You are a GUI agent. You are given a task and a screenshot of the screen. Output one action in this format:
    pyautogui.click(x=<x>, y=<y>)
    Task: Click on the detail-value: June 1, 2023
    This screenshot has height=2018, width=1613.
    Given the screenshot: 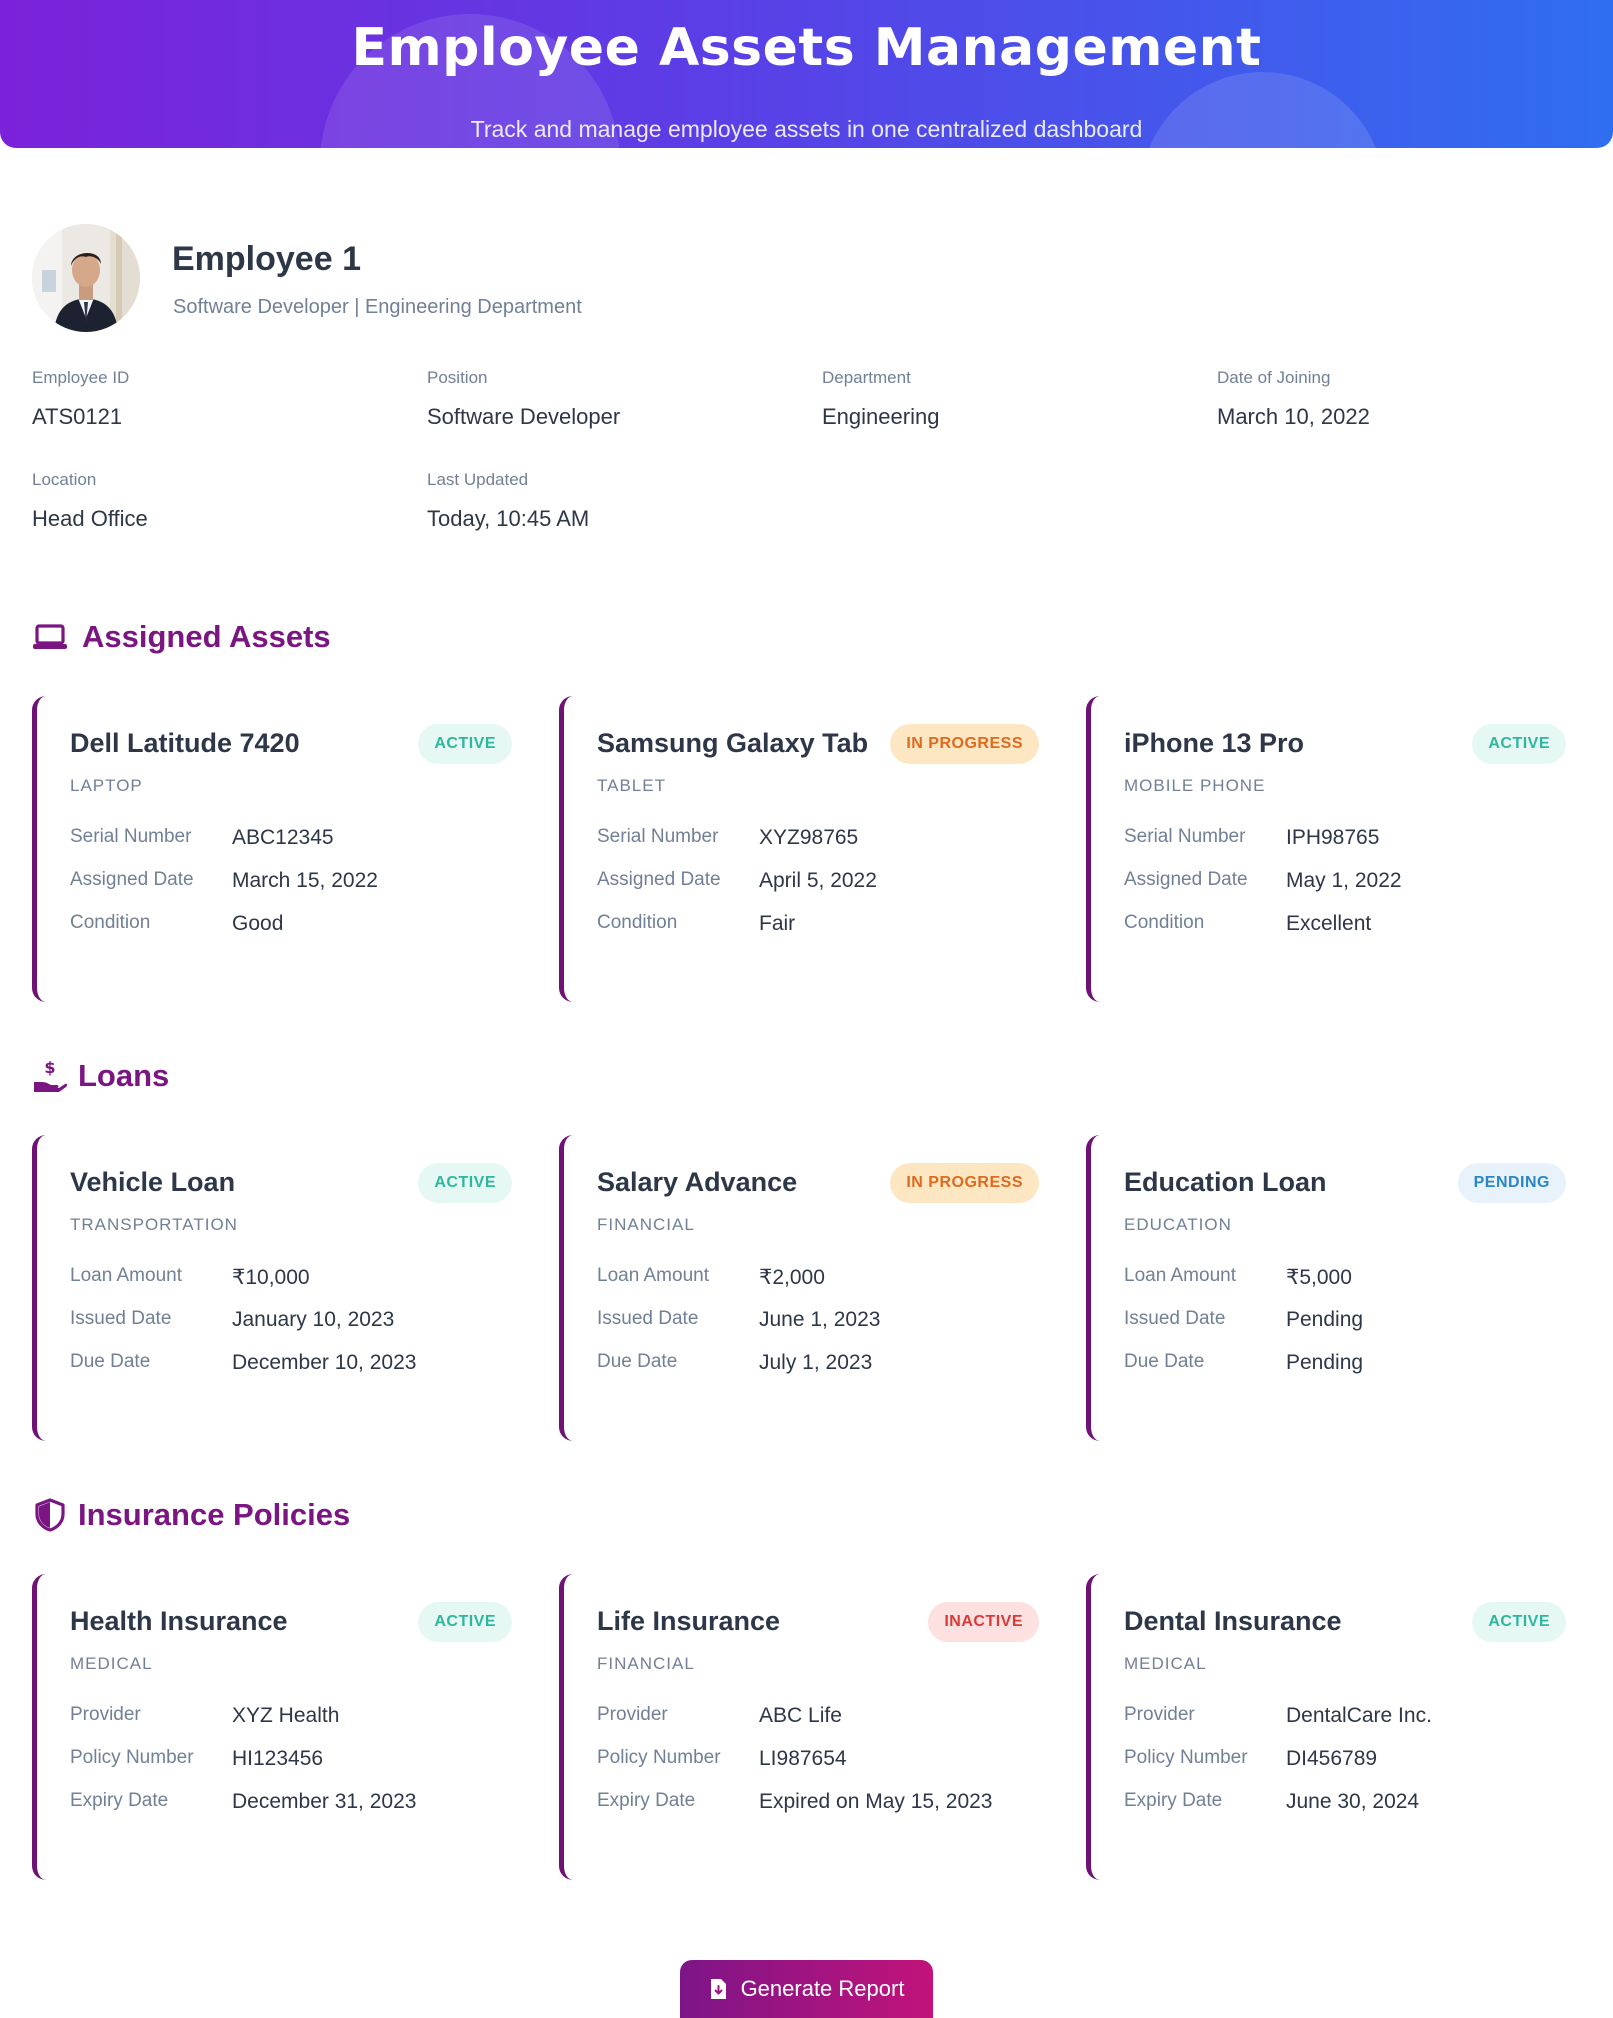 What is the action you would take?
    pyautogui.click(x=820, y=1319)
    